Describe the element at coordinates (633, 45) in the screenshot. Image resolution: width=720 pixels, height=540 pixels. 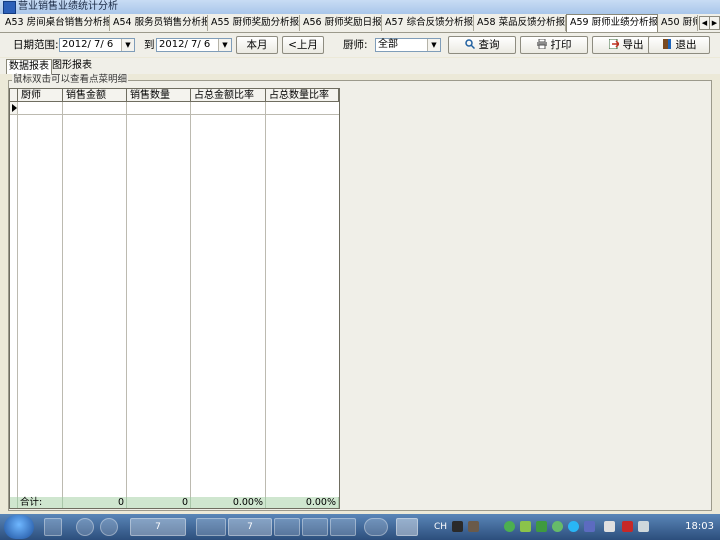
I see `export-label: 导出` at that location.